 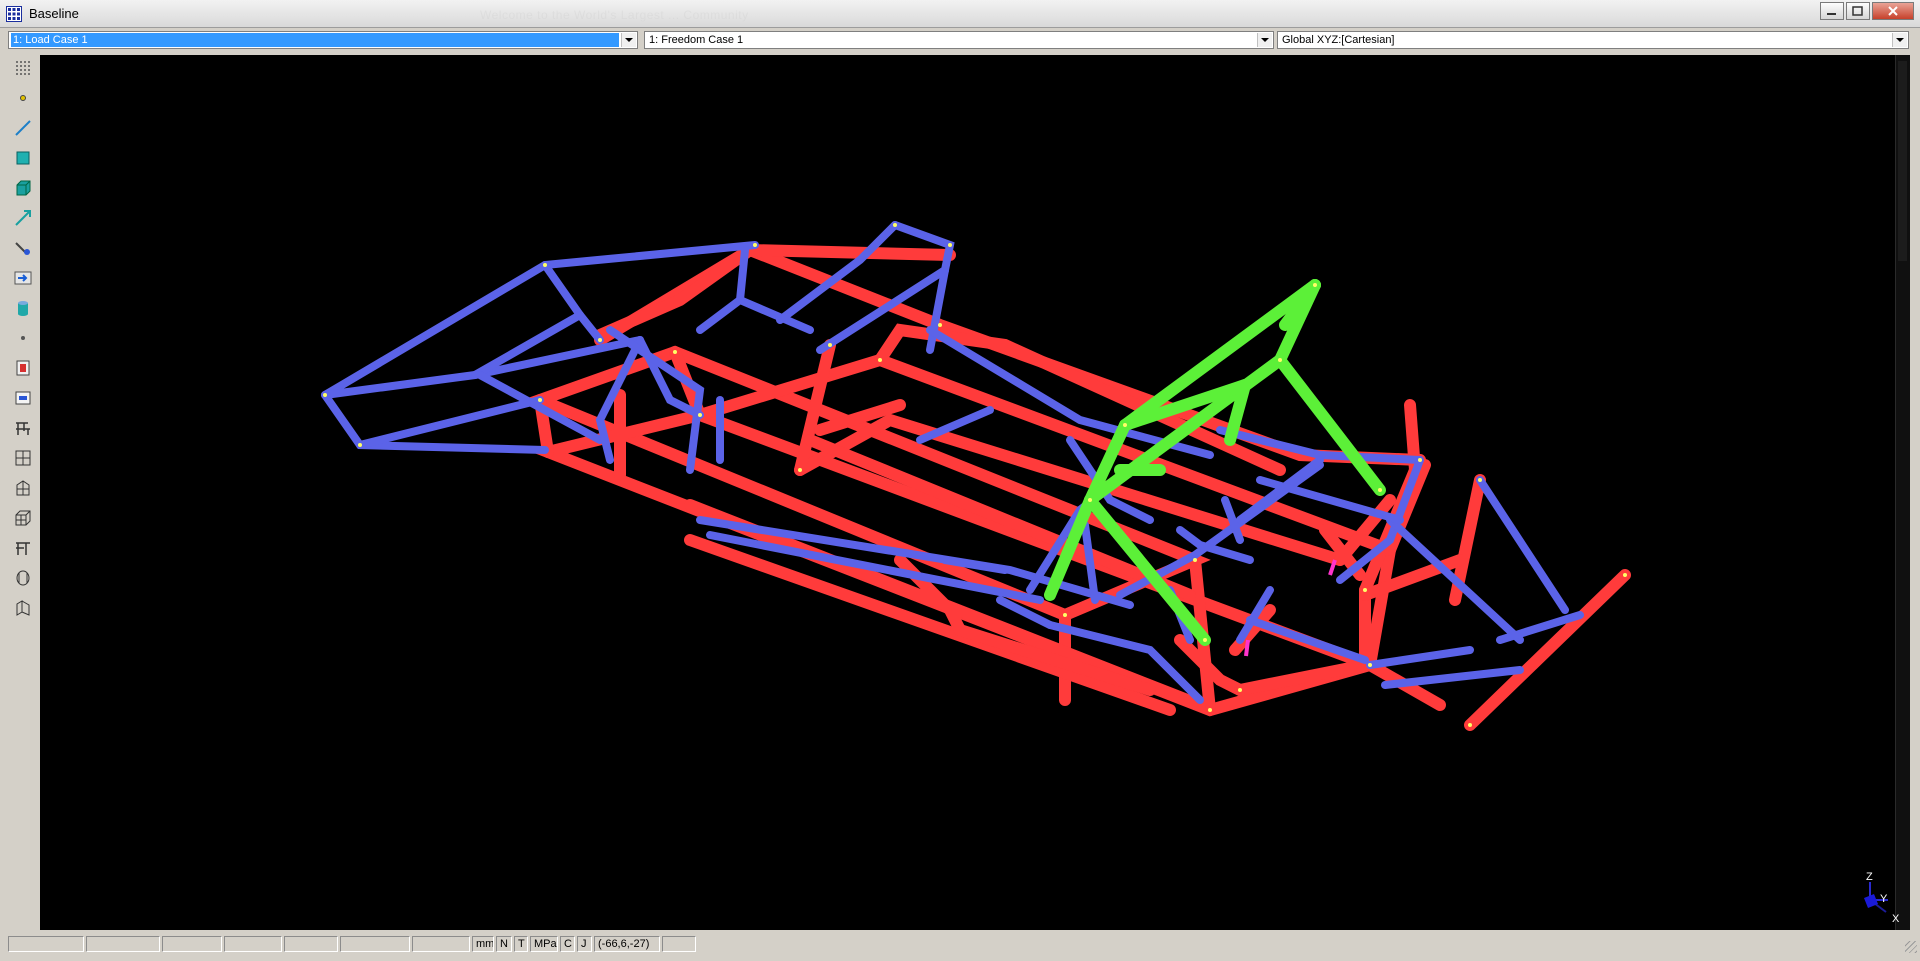 I want to click on minimize-icon, so click(x=1831, y=14).